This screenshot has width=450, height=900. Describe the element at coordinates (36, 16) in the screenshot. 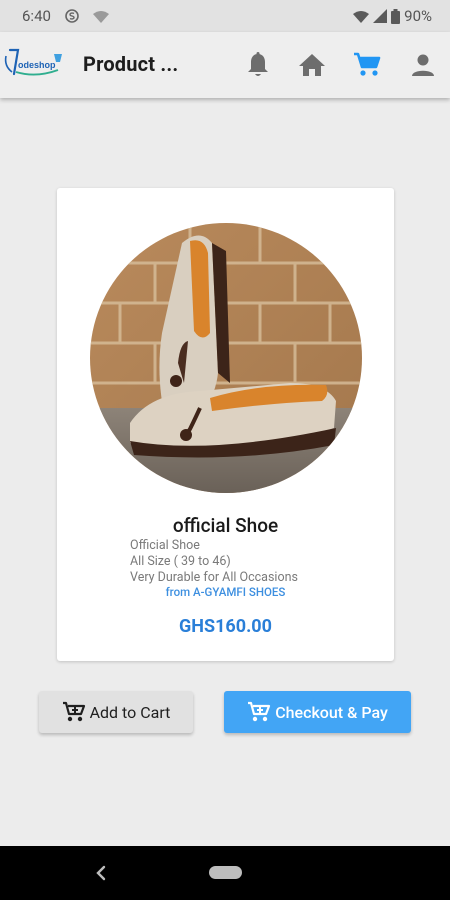

I see `status-time: 6:40` at that location.